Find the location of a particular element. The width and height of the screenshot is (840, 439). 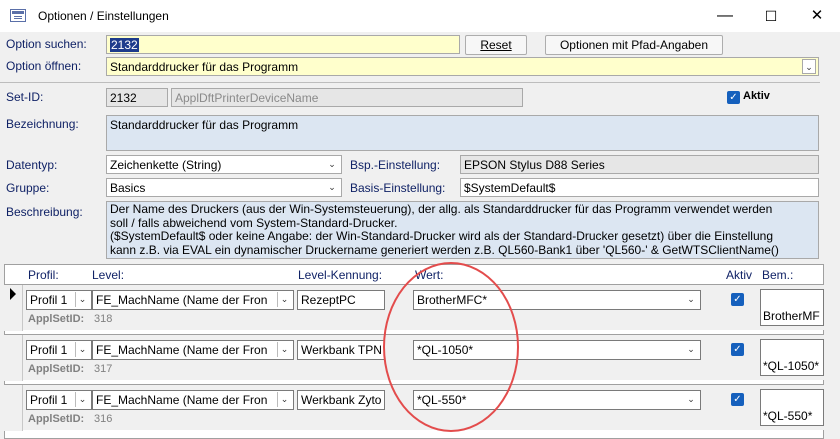

bsp-label: Bsp.-Einstellung: is located at coordinates (395, 165).